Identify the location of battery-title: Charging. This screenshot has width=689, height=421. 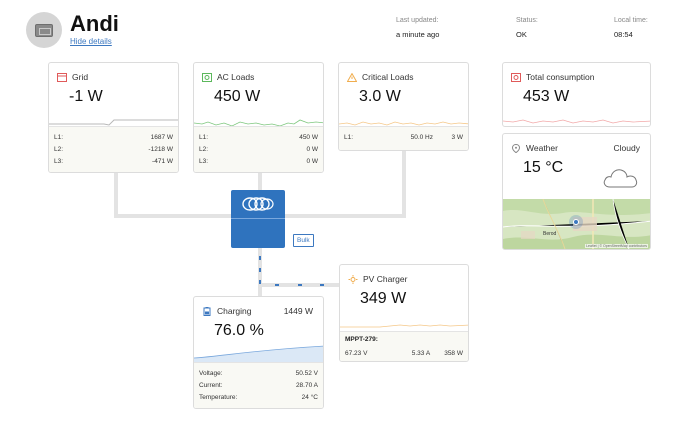
(234, 311).